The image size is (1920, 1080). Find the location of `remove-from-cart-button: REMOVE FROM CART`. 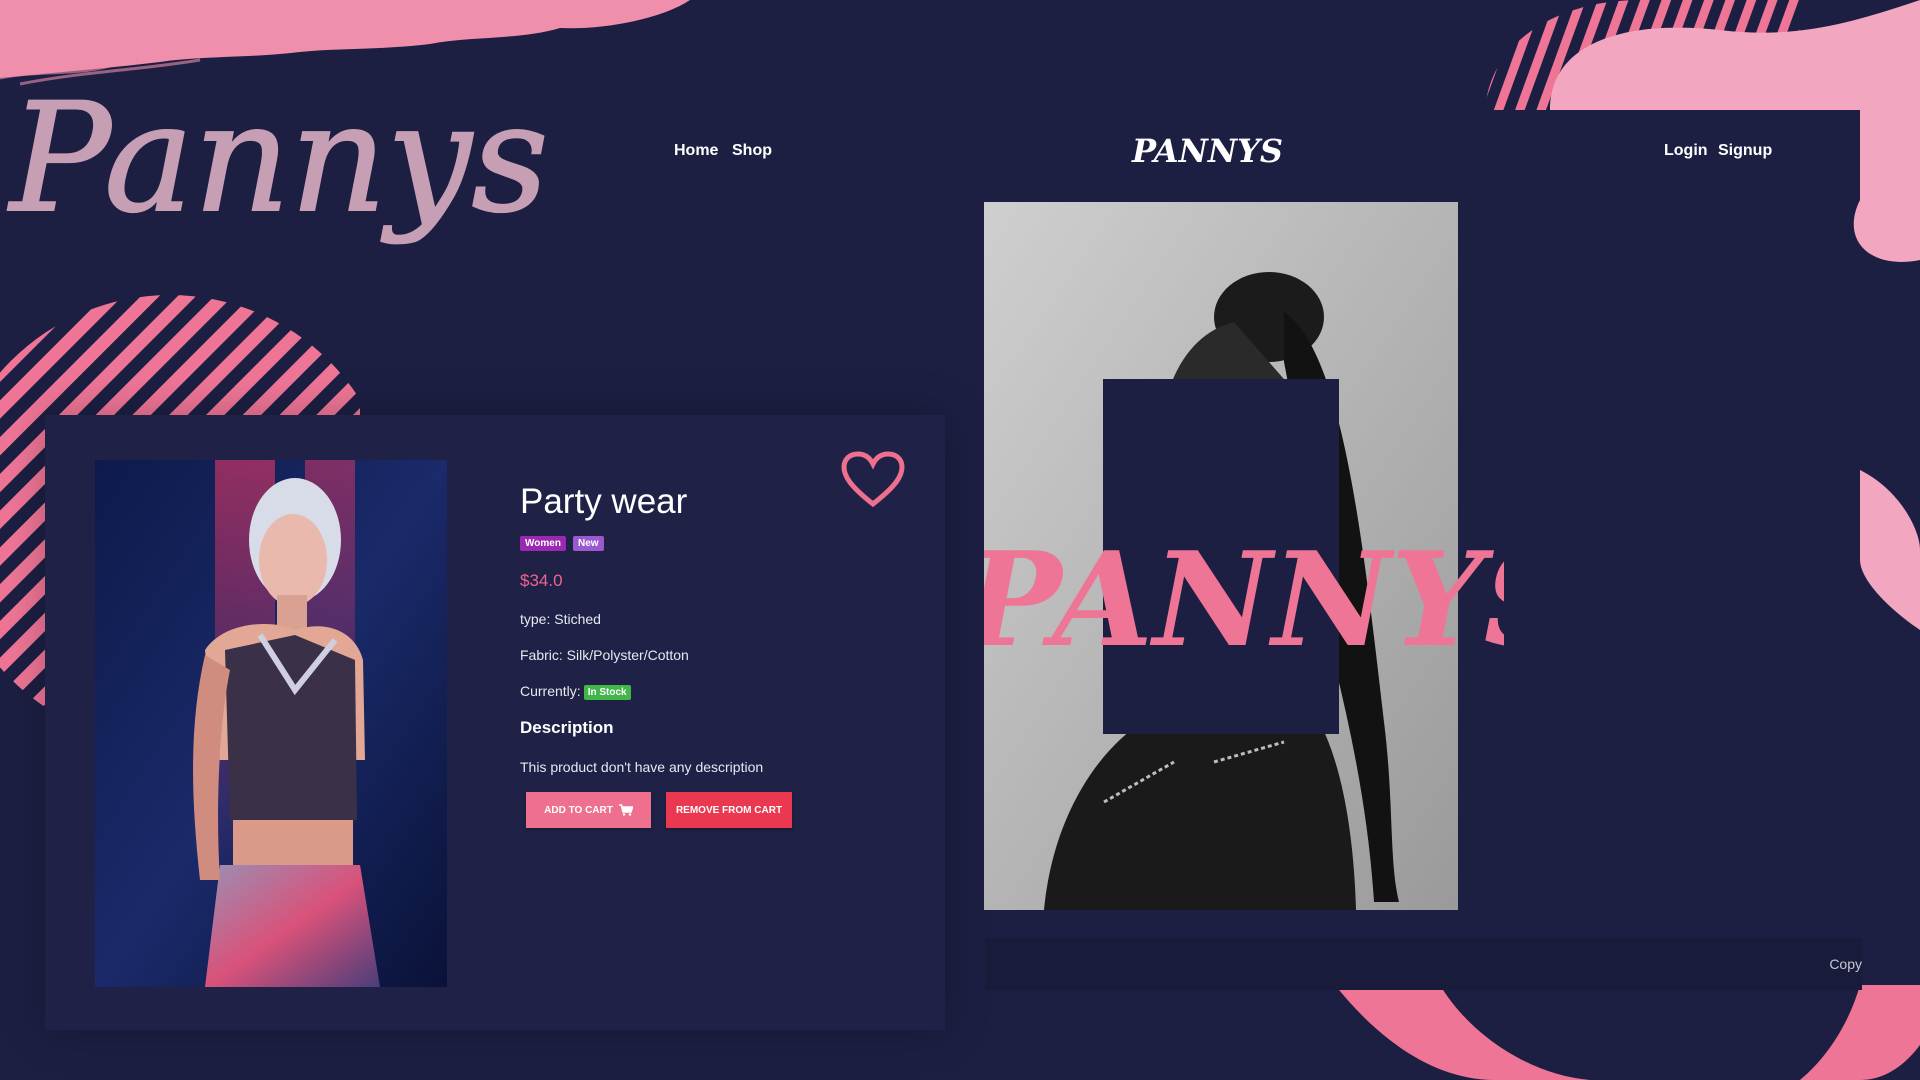

remove-from-cart-button: REMOVE FROM CART is located at coordinates (729, 810).